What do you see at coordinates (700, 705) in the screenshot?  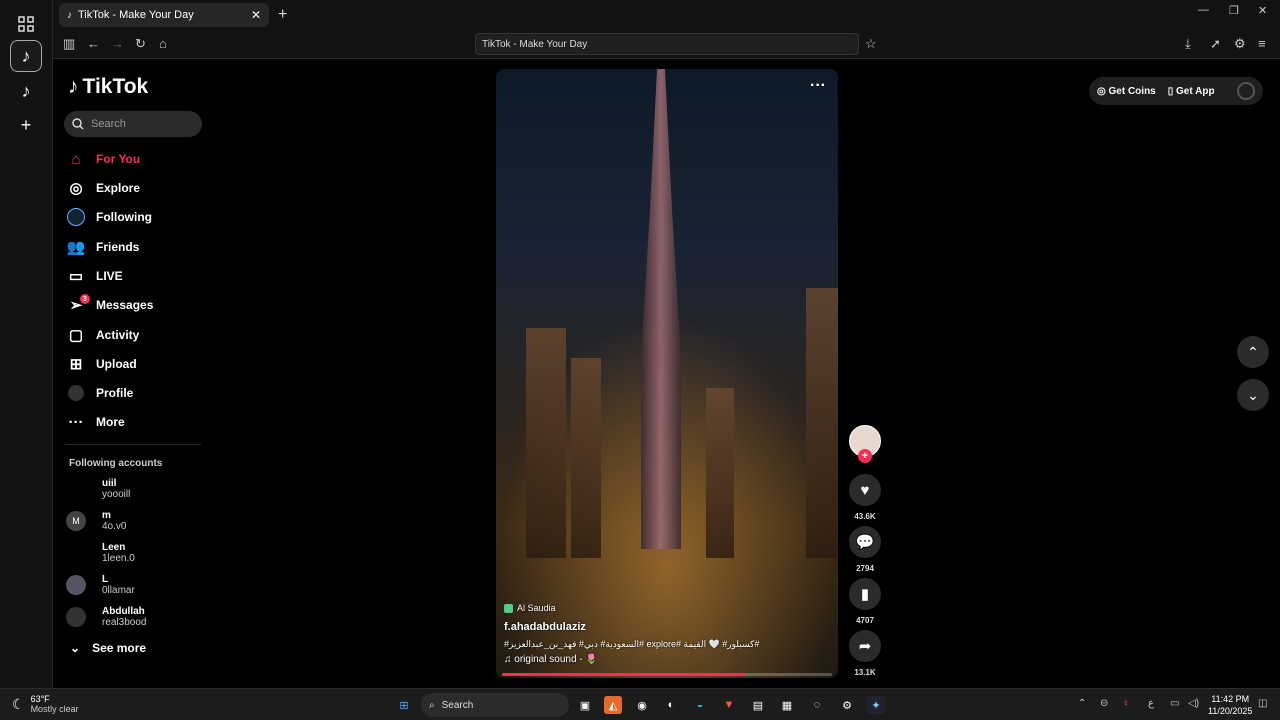 I see `edge-icon: ◒` at bounding box center [700, 705].